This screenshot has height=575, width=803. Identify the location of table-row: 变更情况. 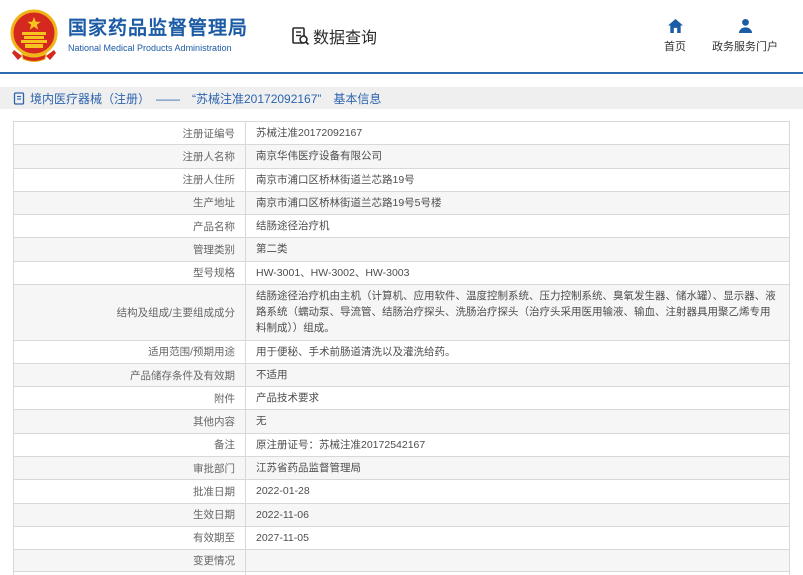
(401, 561).